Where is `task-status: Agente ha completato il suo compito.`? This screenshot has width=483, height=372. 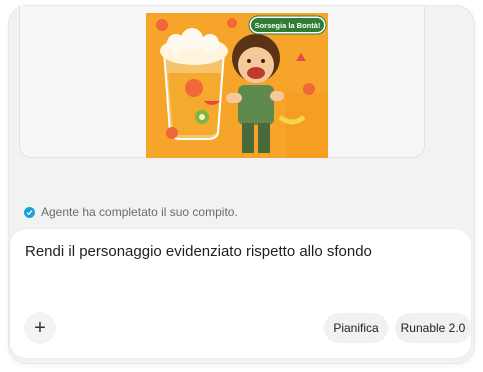
task-status: Agente ha completato il suo compito. is located at coordinates (131, 212).